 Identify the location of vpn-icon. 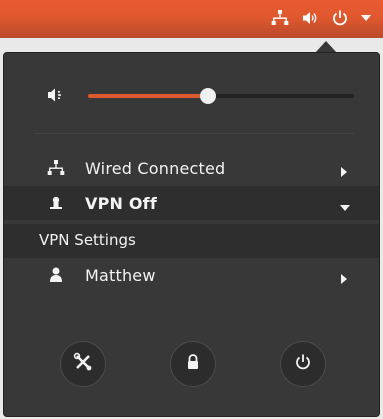
(56, 203).